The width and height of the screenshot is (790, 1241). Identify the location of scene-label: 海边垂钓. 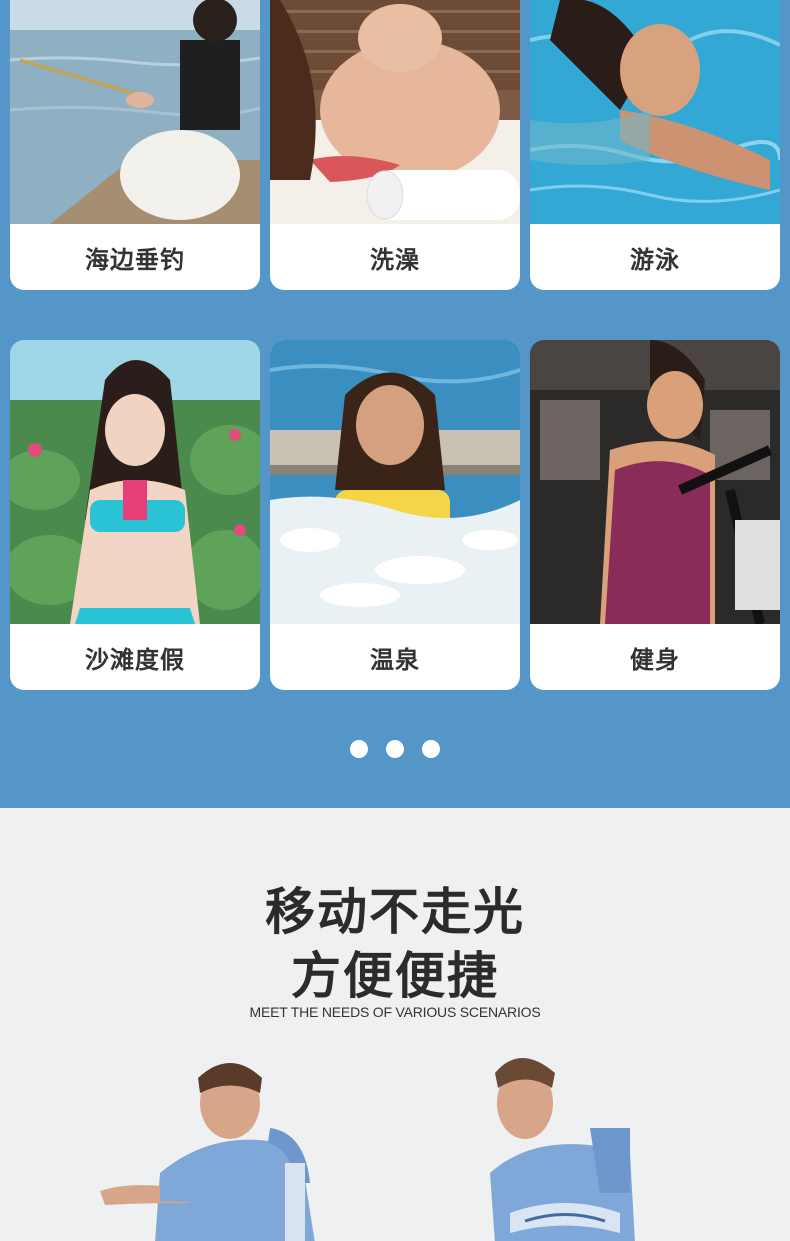
(135, 259).